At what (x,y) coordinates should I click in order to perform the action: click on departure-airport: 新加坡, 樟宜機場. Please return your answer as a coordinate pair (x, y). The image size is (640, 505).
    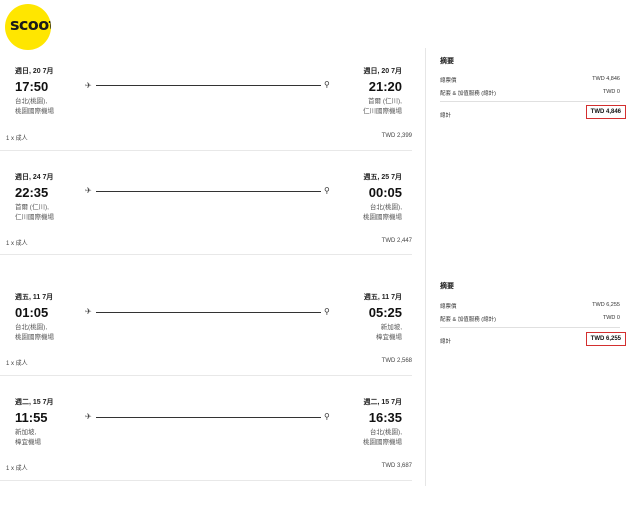
    Looking at the image, I should click on (28, 437).